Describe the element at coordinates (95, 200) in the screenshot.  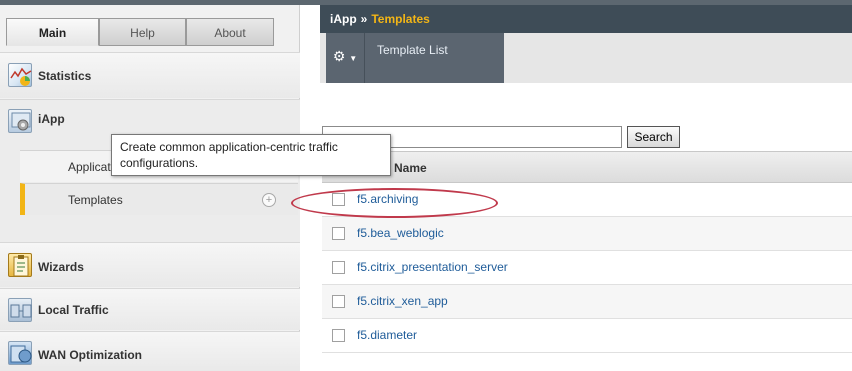
I see `sidebar-subitem-label: Templates` at that location.